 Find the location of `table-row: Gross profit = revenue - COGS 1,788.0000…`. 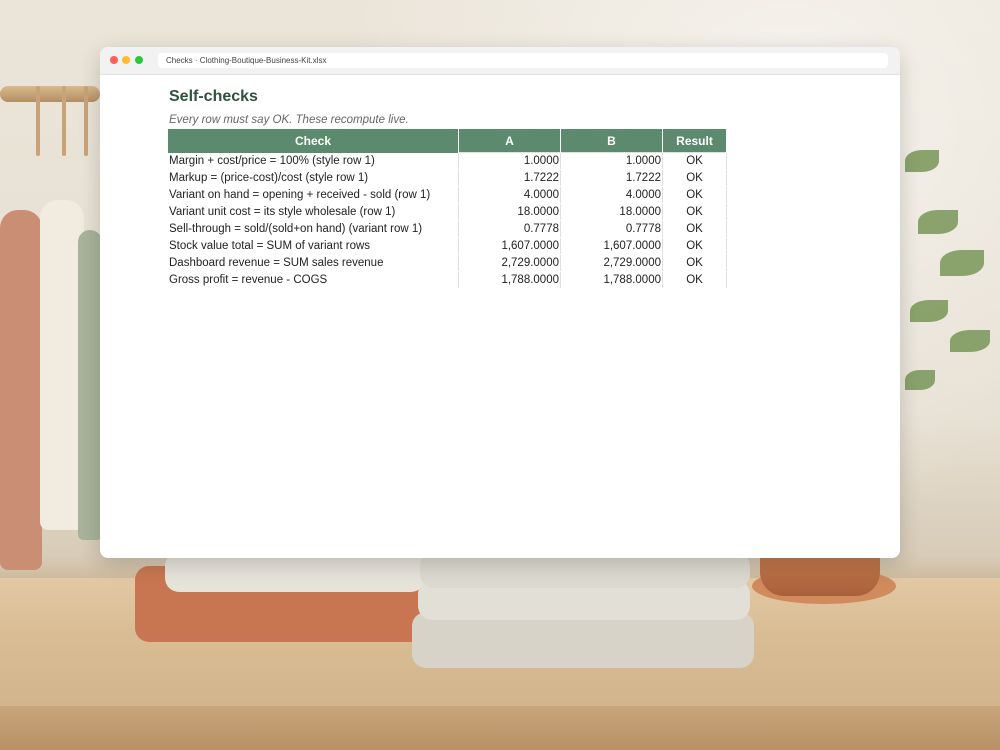

table-row: Gross profit = revenue - COGS 1,788.0000… is located at coordinates (447, 280).